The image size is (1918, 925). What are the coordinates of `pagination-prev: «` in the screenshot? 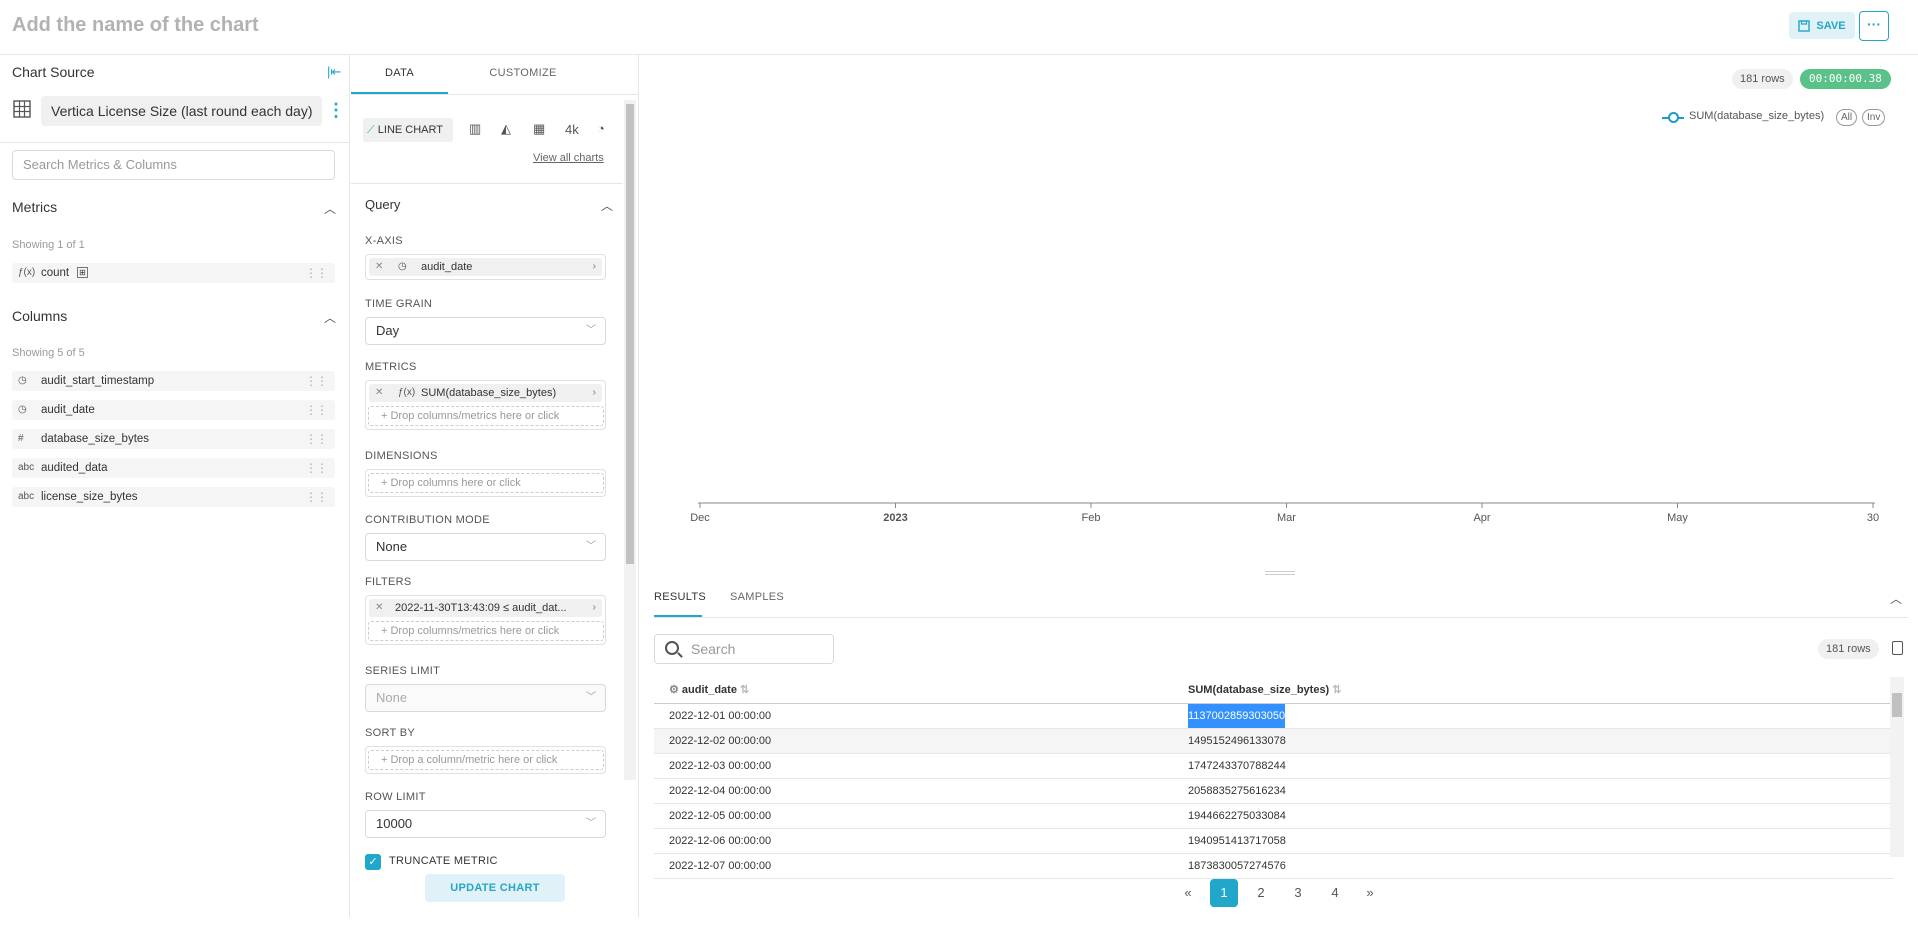 It's located at (1188, 893).